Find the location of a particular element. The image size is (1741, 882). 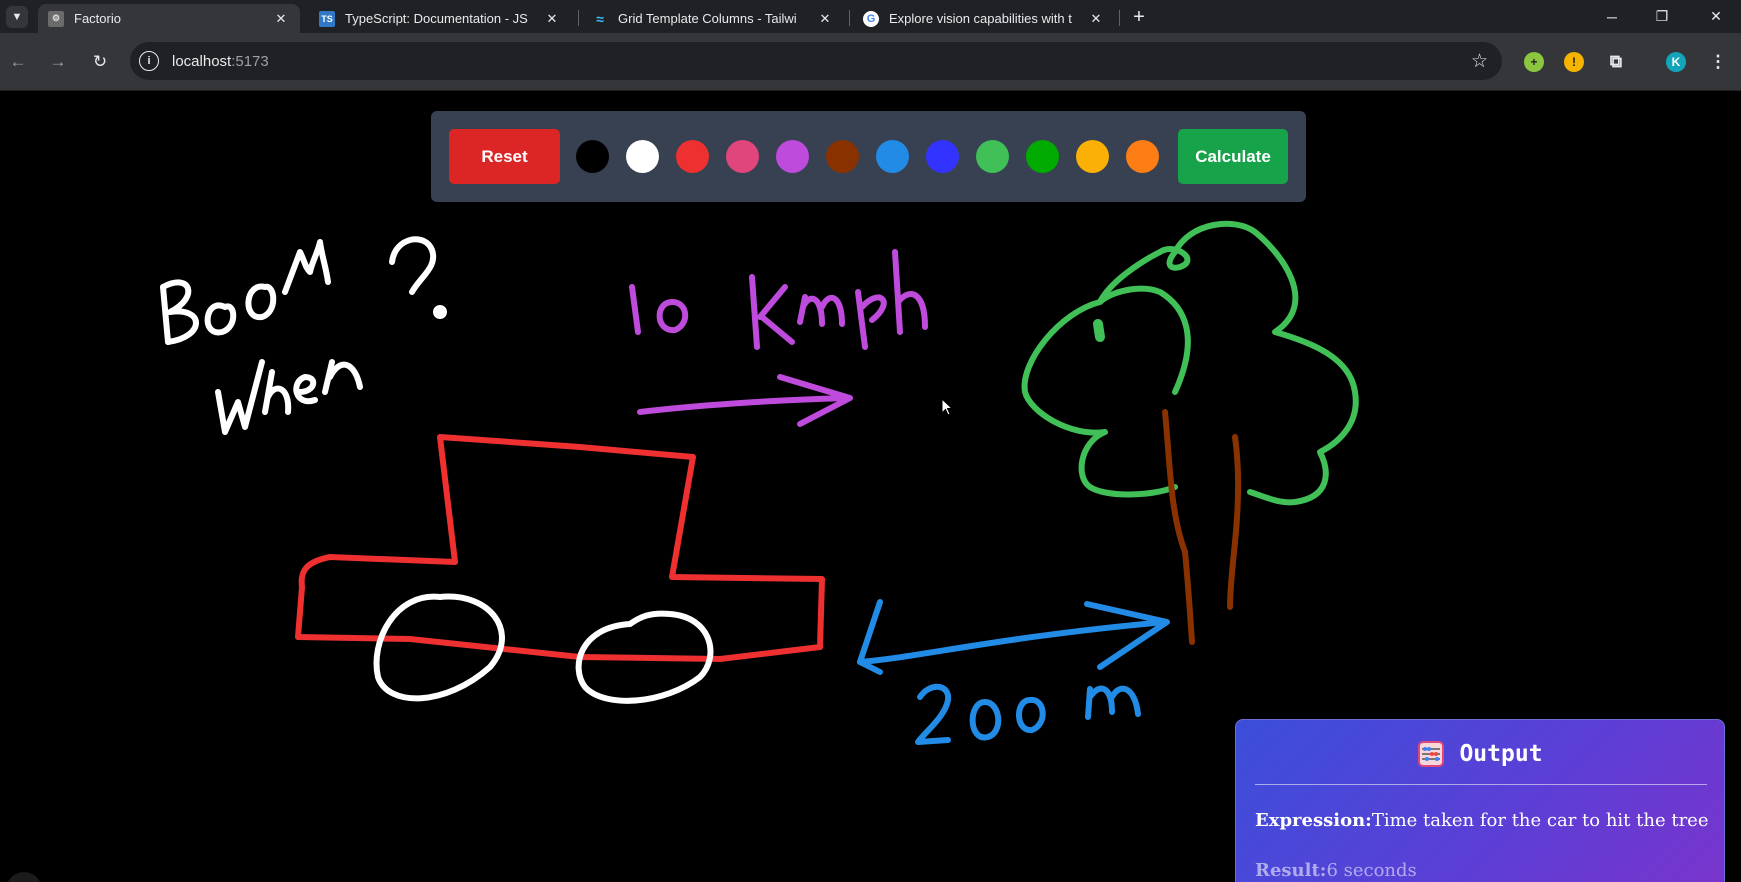

browser-toolbar: ← → ↻ i localhost:5173 ☆ + ! ⧉ K ⋮ is located at coordinates (870, 62).